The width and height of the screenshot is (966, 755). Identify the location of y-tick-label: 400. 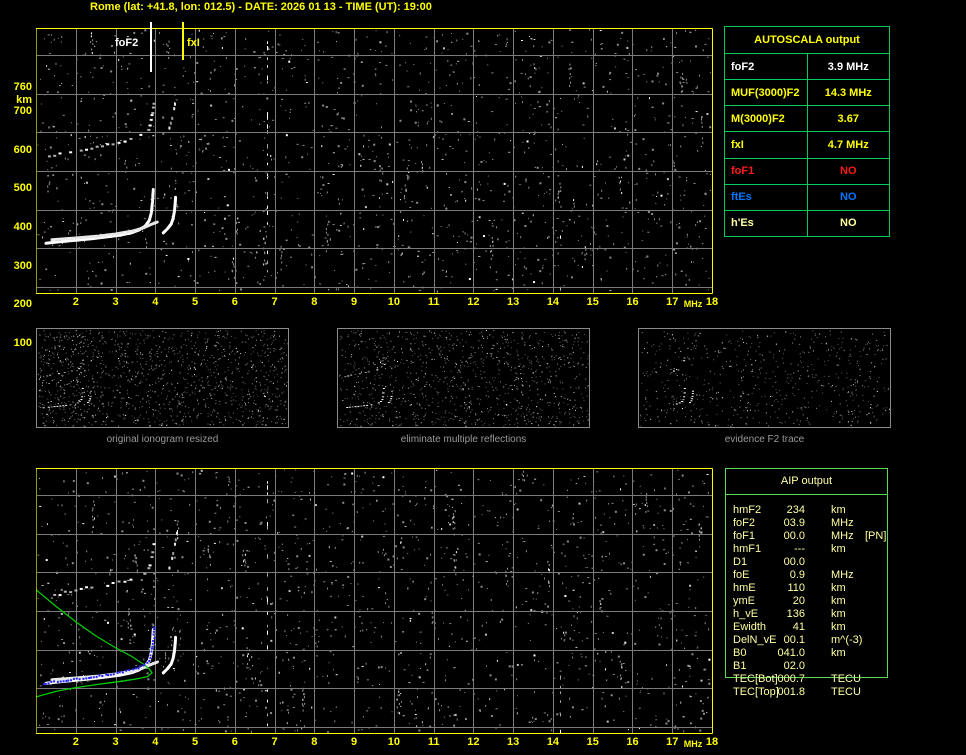
(22, 227).